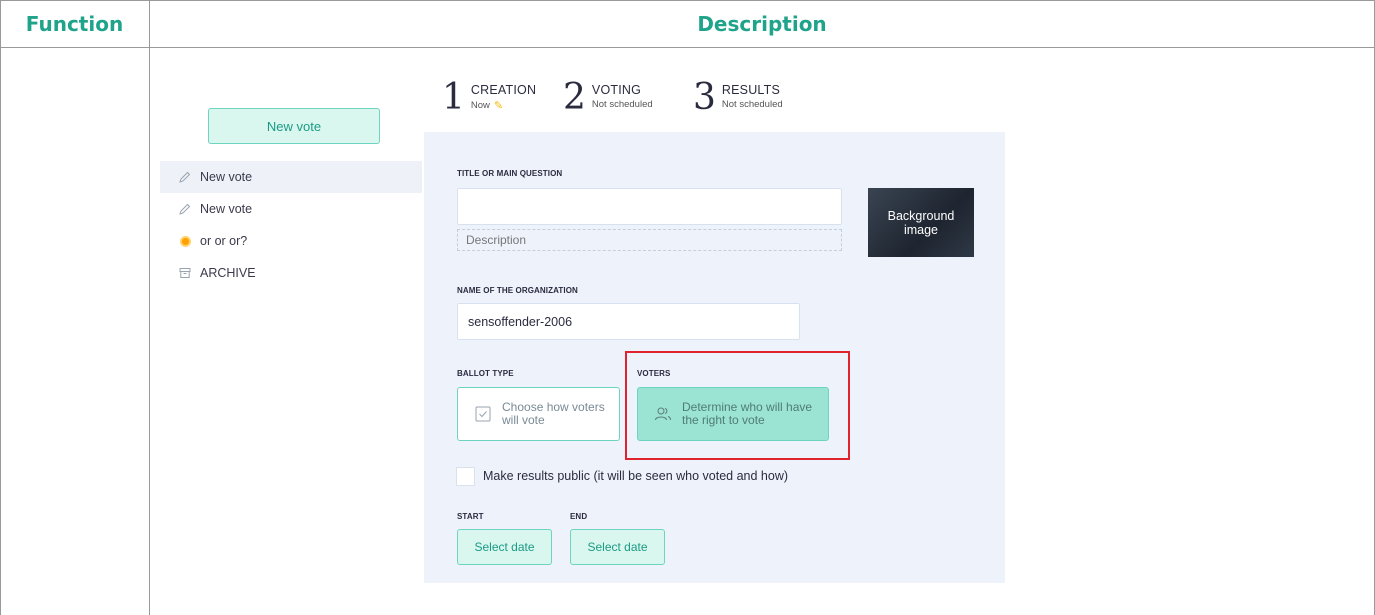  What do you see at coordinates (762, 23) in the screenshot?
I see `description-header: Description` at bounding box center [762, 23].